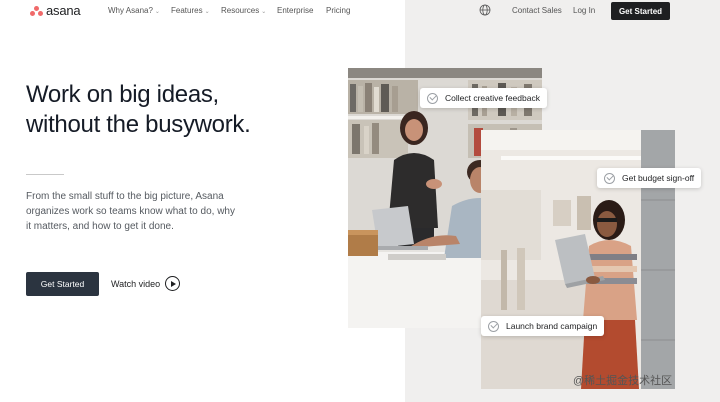 The height and width of the screenshot is (402, 720). What do you see at coordinates (584, 11) in the screenshot?
I see `nav-login: Log In` at bounding box center [584, 11].